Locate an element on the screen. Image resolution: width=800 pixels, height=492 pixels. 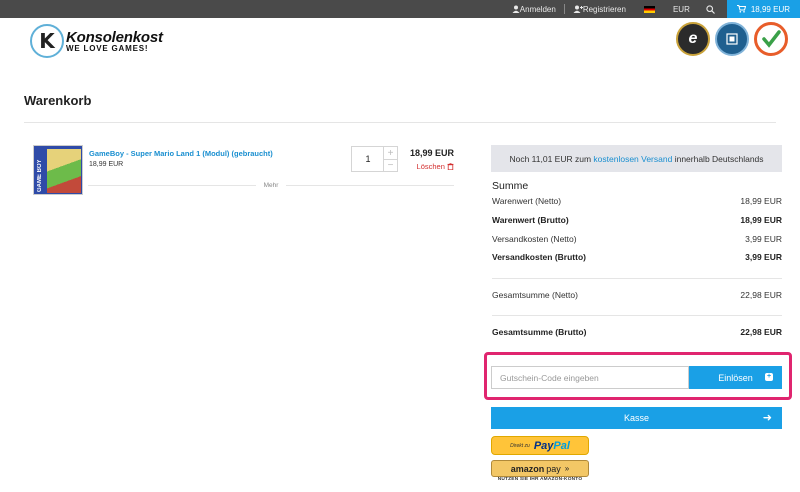
login-link: Anmelden is located at coordinates (534, 9).